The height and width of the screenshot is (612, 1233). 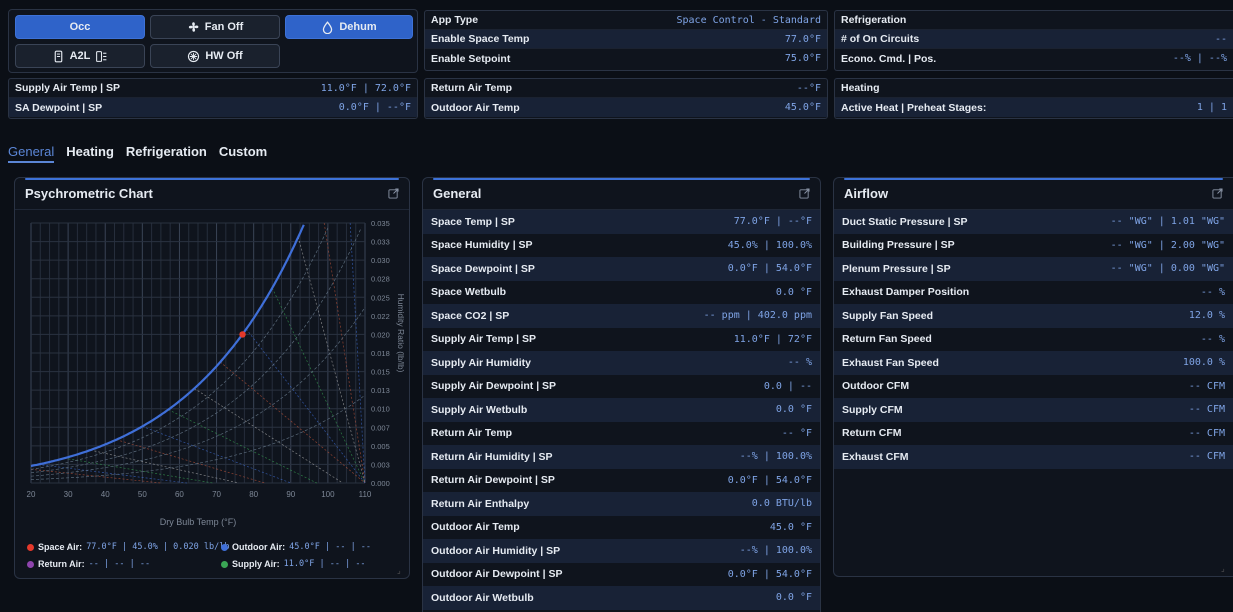 What do you see at coordinates (749, 20) in the screenshot?
I see `app-type-value: Space Control - Standard` at bounding box center [749, 20].